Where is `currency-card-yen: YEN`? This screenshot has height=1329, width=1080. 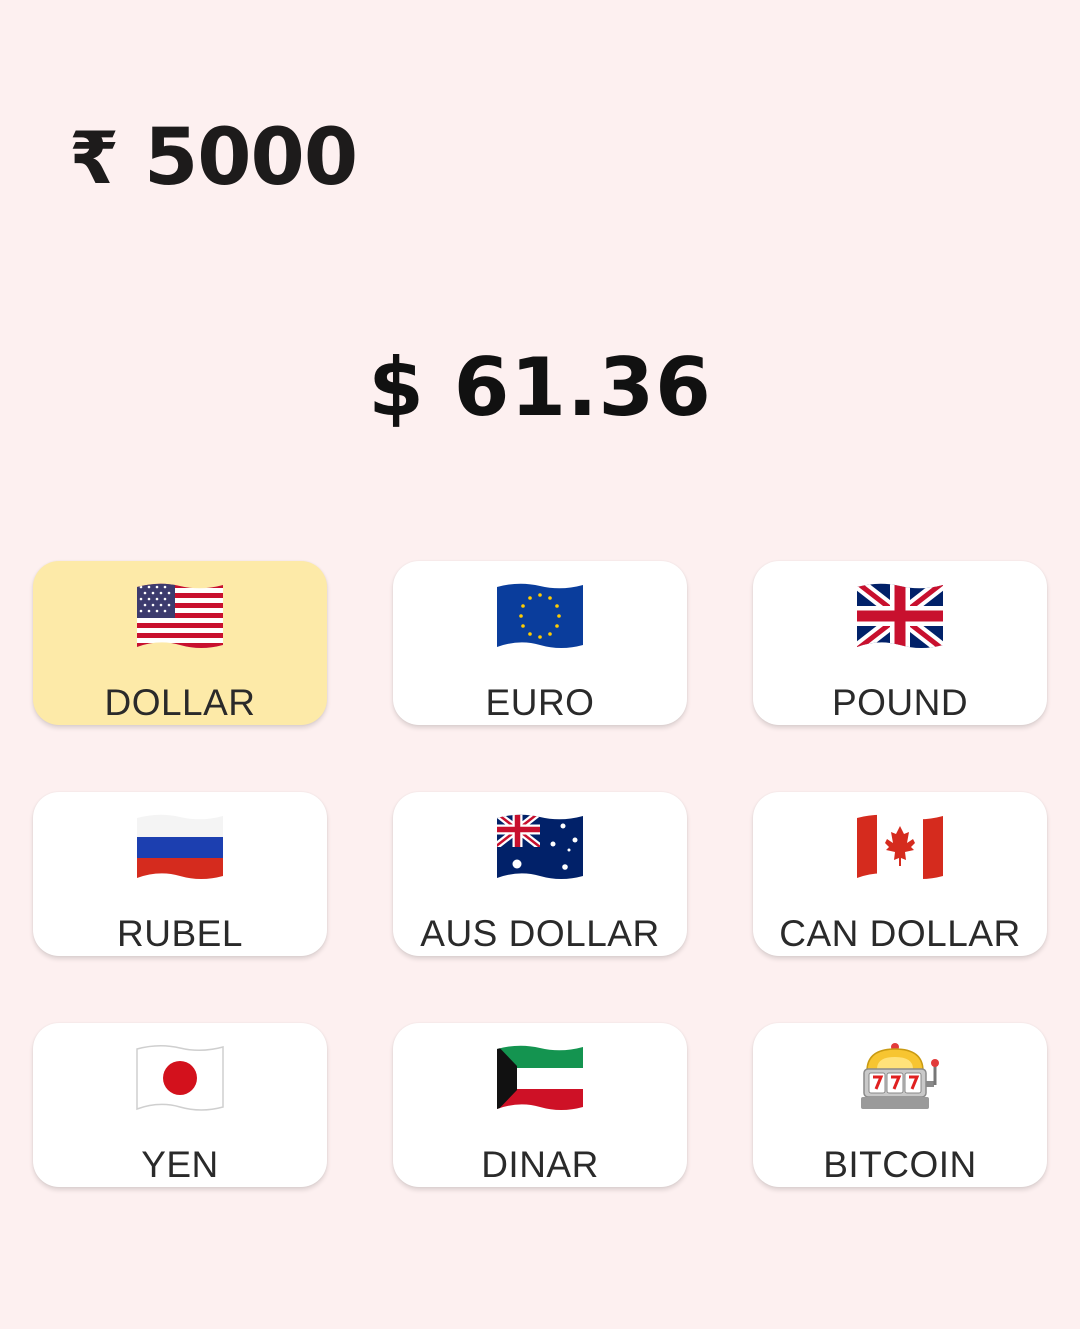
currency-card-yen: YEN is located at coordinates (180, 1105).